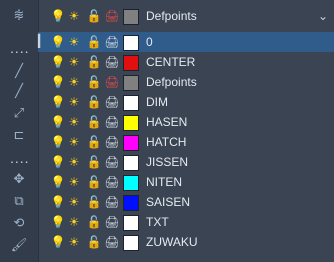 The image size is (334, 262). I want to click on layer-row: 💡 ☀ 🔓 🖨 JISSEN, so click(186, 162).